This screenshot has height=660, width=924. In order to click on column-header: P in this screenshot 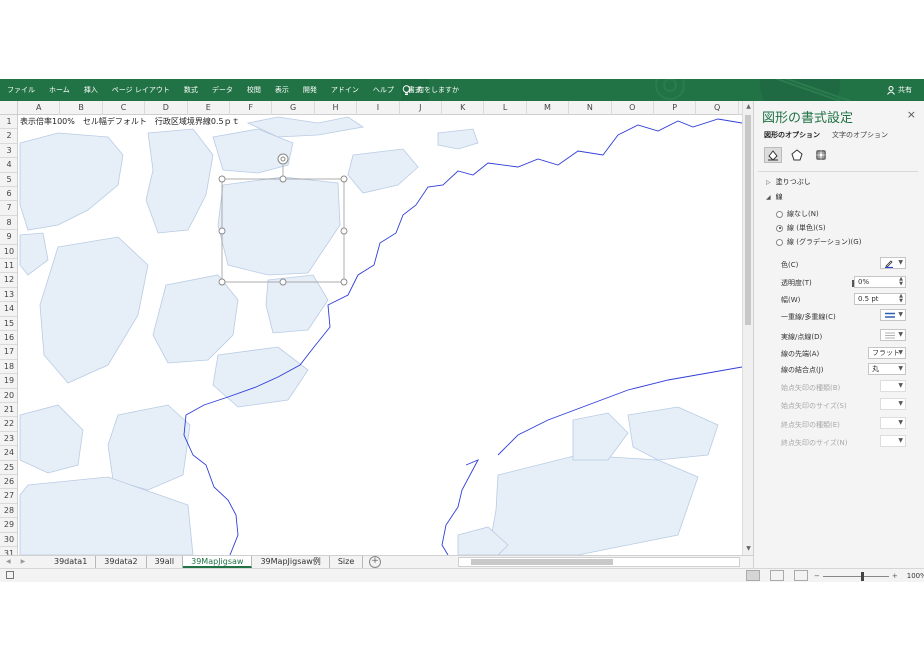, I will do `click(675, 108)`.